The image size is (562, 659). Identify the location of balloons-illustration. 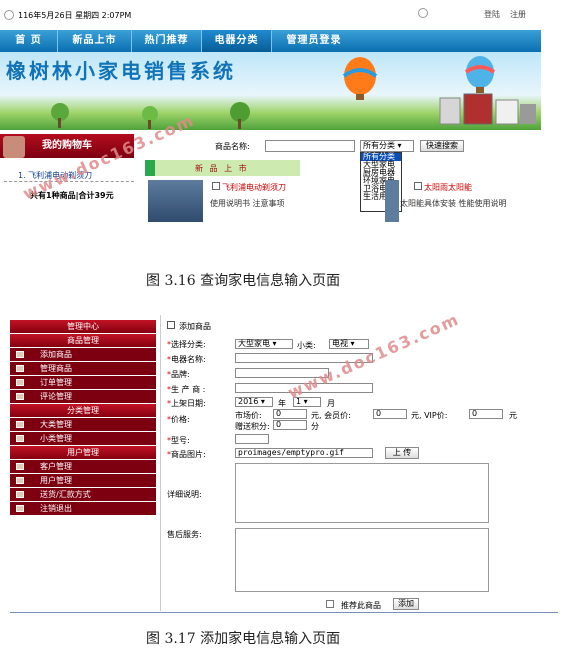
(439, 90).